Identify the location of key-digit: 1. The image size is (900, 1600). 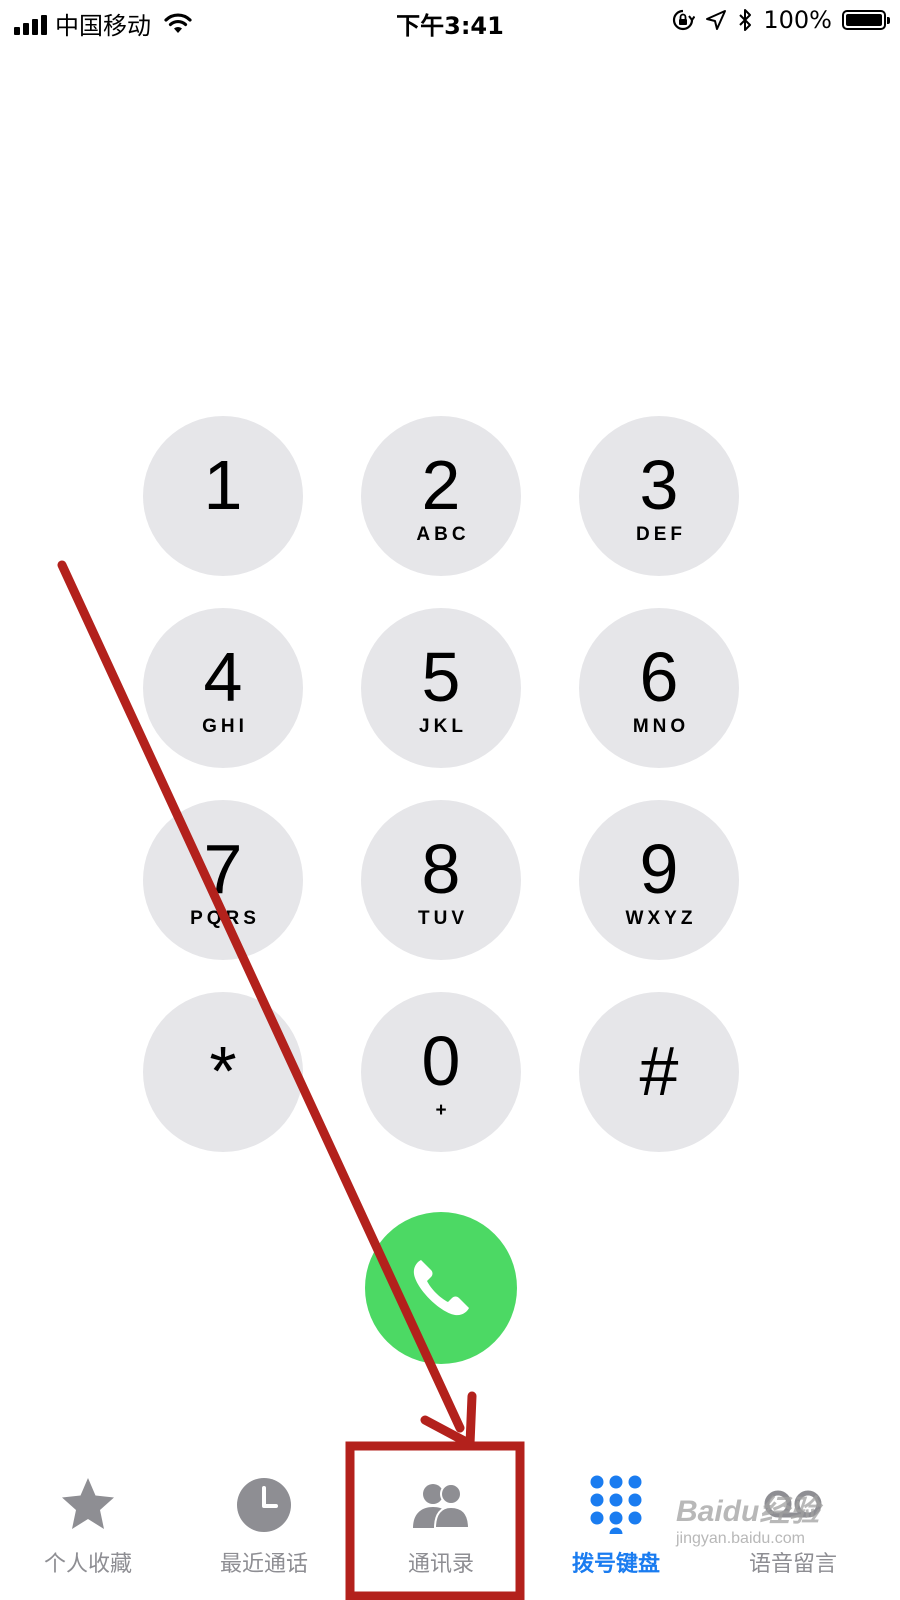
(223, 485).